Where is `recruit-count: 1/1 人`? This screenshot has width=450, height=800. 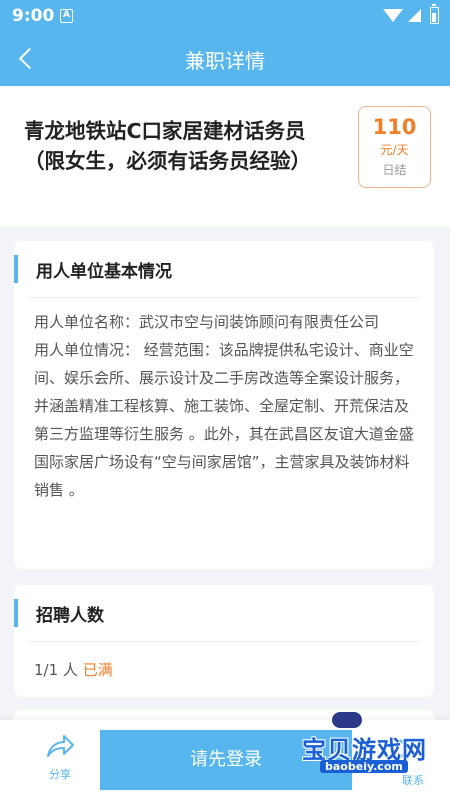
recruit-count: 1/1 人 is located at coordinates (56, 670).